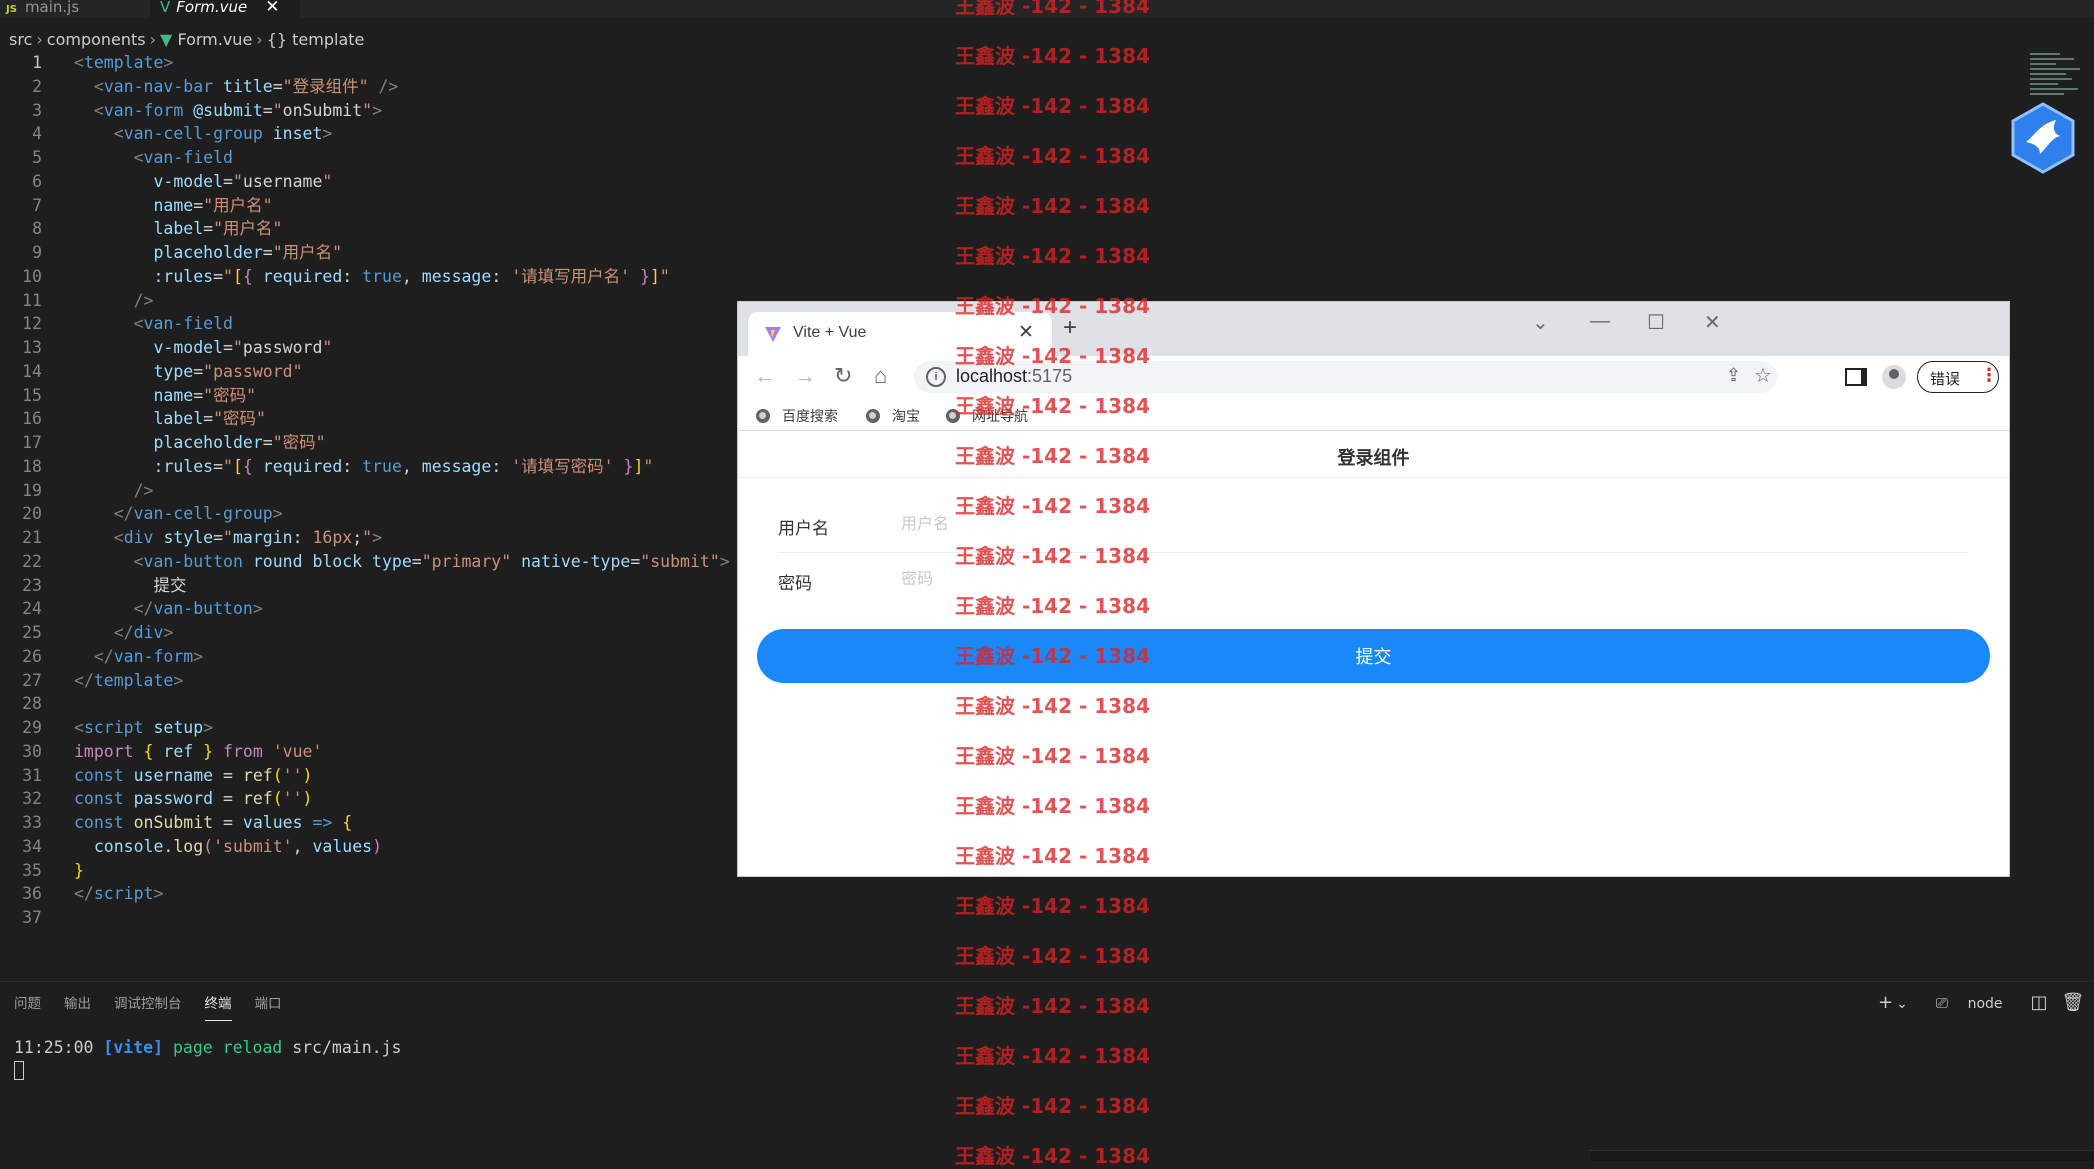  What do you see at coordinates (27, 1004) in the screenshot?
I see `tab-problems: 问题` at bounding box center [27, 1004].